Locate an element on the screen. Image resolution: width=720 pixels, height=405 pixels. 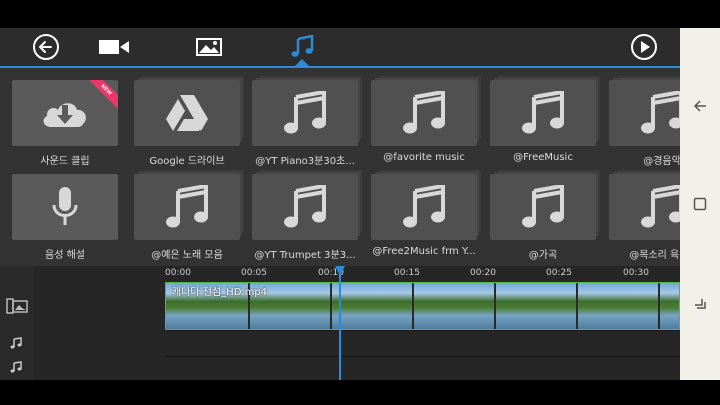
nav-home-button is located at coordinates (700, 204).